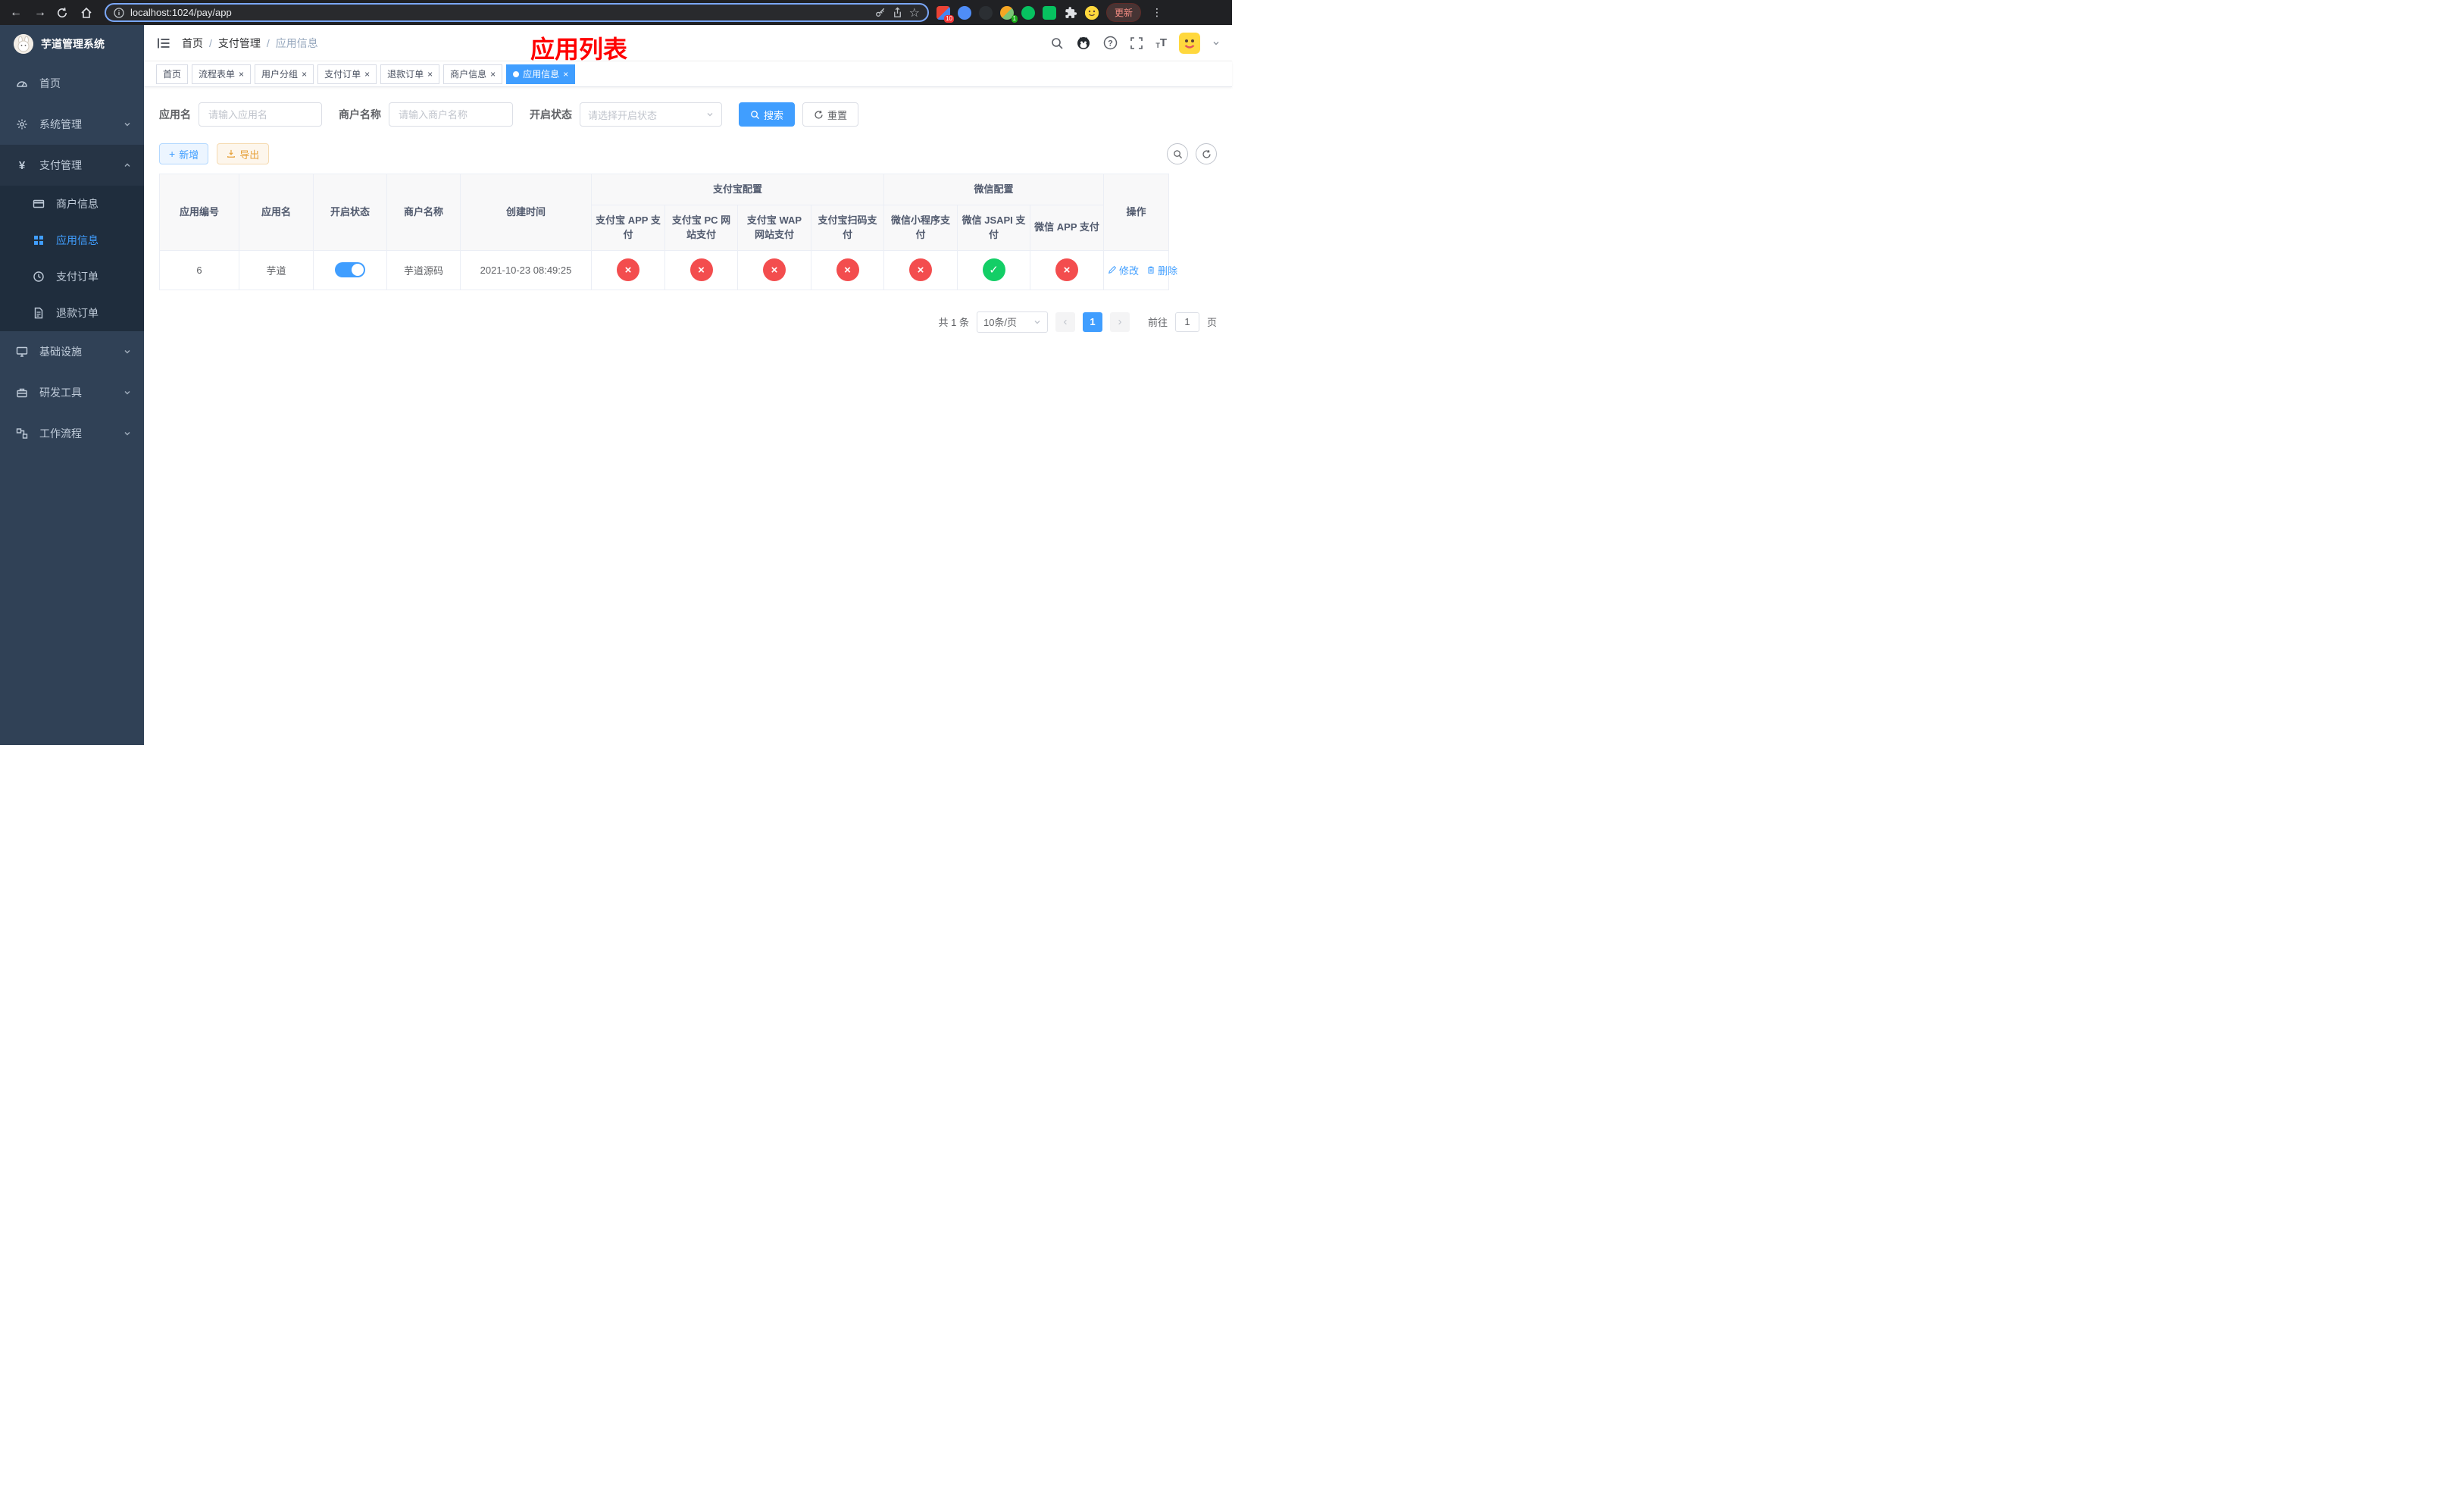 The image size is (2464, 1490). Describe the element at coordinates (184, 153) in the screenshot. I see `add-button: + 新增` at that location.